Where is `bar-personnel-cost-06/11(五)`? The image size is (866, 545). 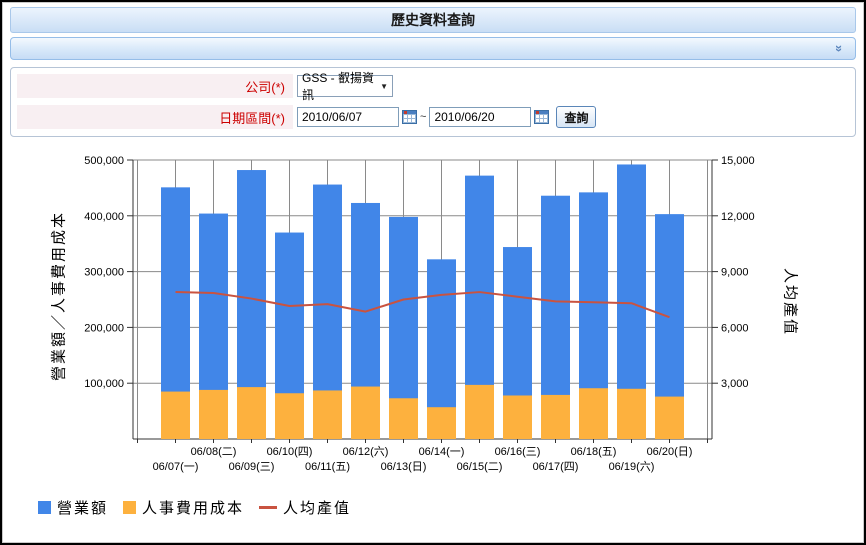 bar-personnel-cost-06/11(五) is located at coordinates (327, 414).